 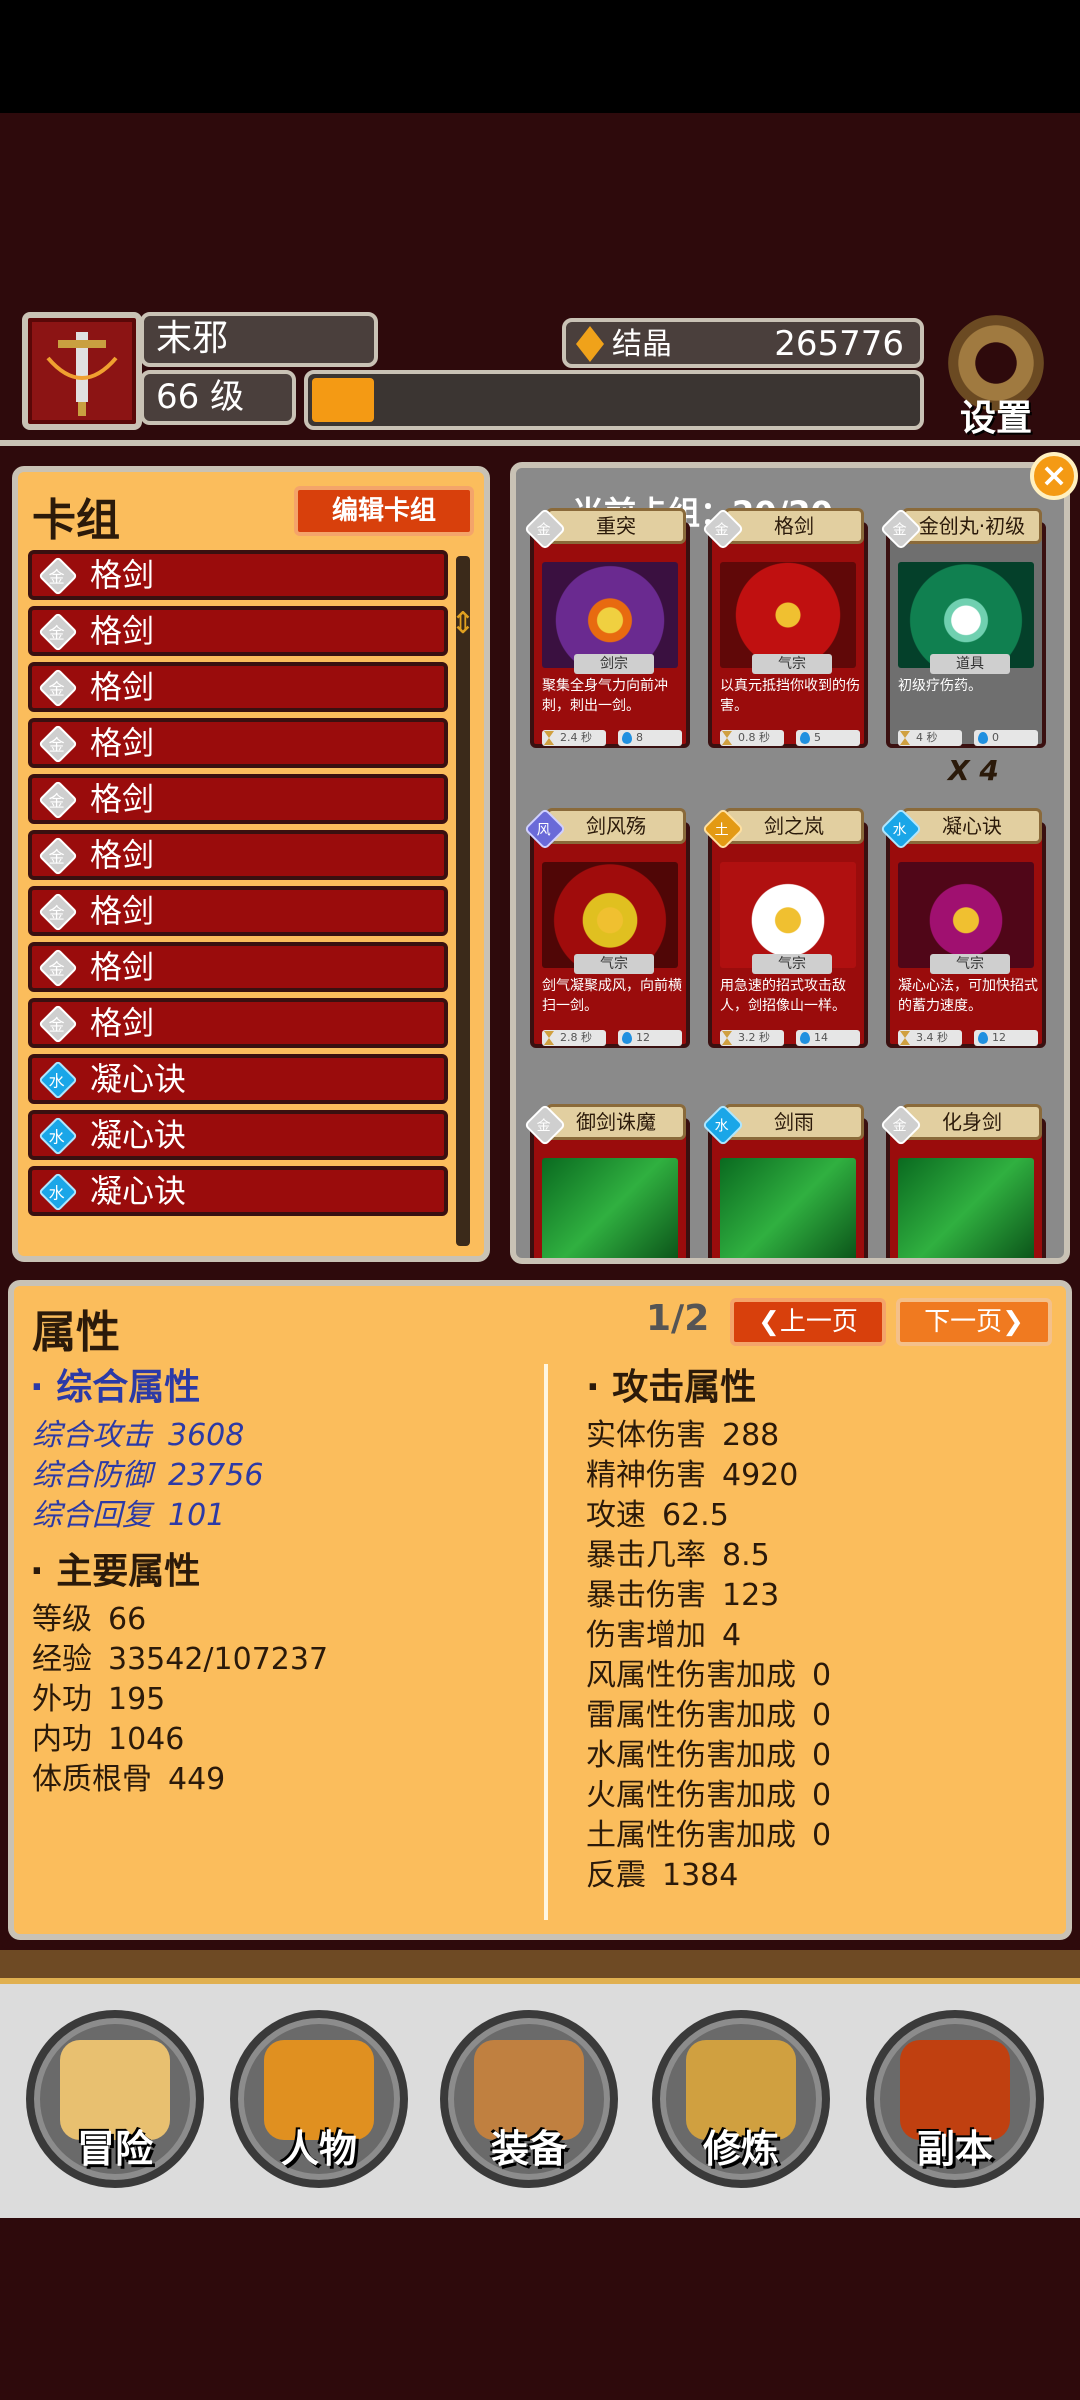 What do you see at coordinates (962, 928) in the screenshot?
I see `deck-card: 气宗 凝心心法，可加快招式的蓄力速度。 3.4 秒 12 凝心诀水` at bounding box center [962, 928].